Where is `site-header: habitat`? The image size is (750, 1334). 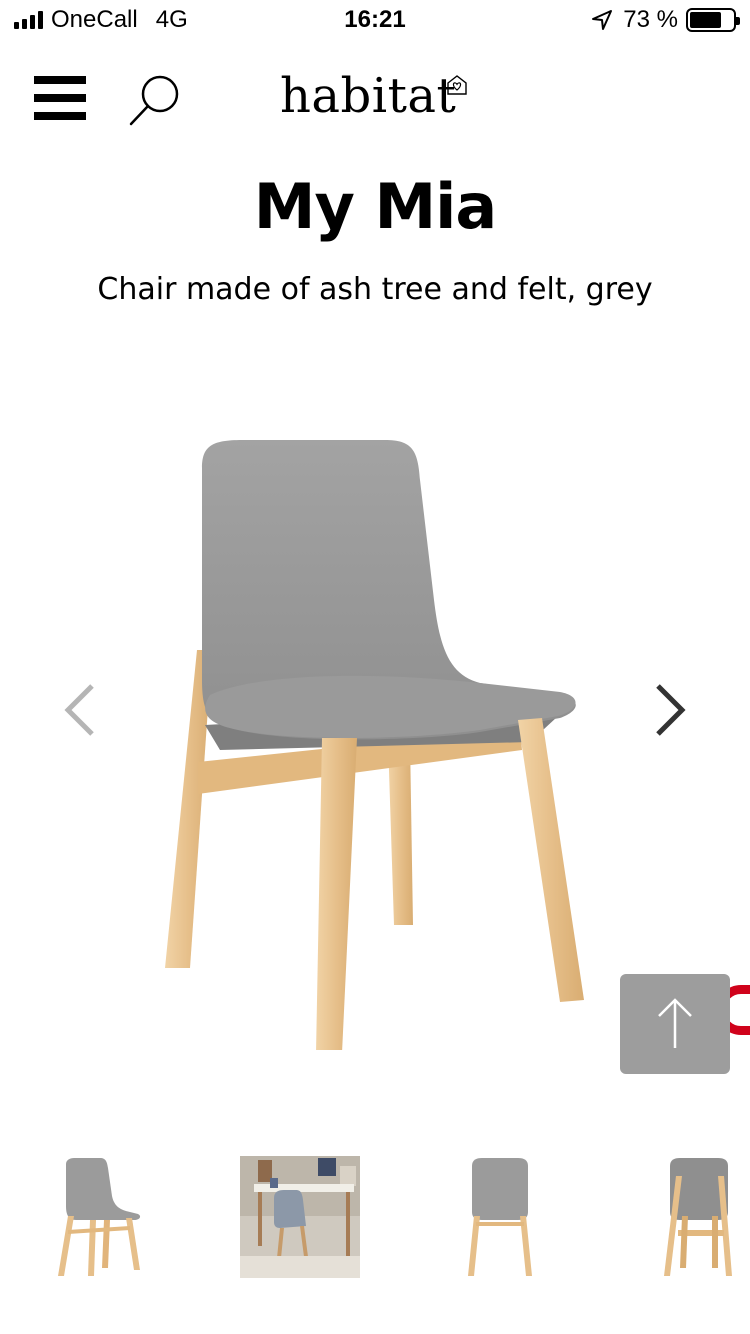
site-header: habitat is located at coordinates (375, 100).